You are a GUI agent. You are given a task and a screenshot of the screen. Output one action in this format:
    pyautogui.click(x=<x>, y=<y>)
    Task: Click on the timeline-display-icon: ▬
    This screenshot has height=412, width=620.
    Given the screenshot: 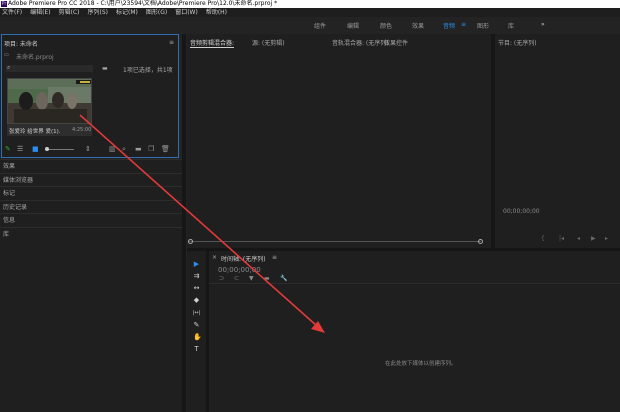 What is the action you would take?
    pyautogui.click(x=267, y=278)
    